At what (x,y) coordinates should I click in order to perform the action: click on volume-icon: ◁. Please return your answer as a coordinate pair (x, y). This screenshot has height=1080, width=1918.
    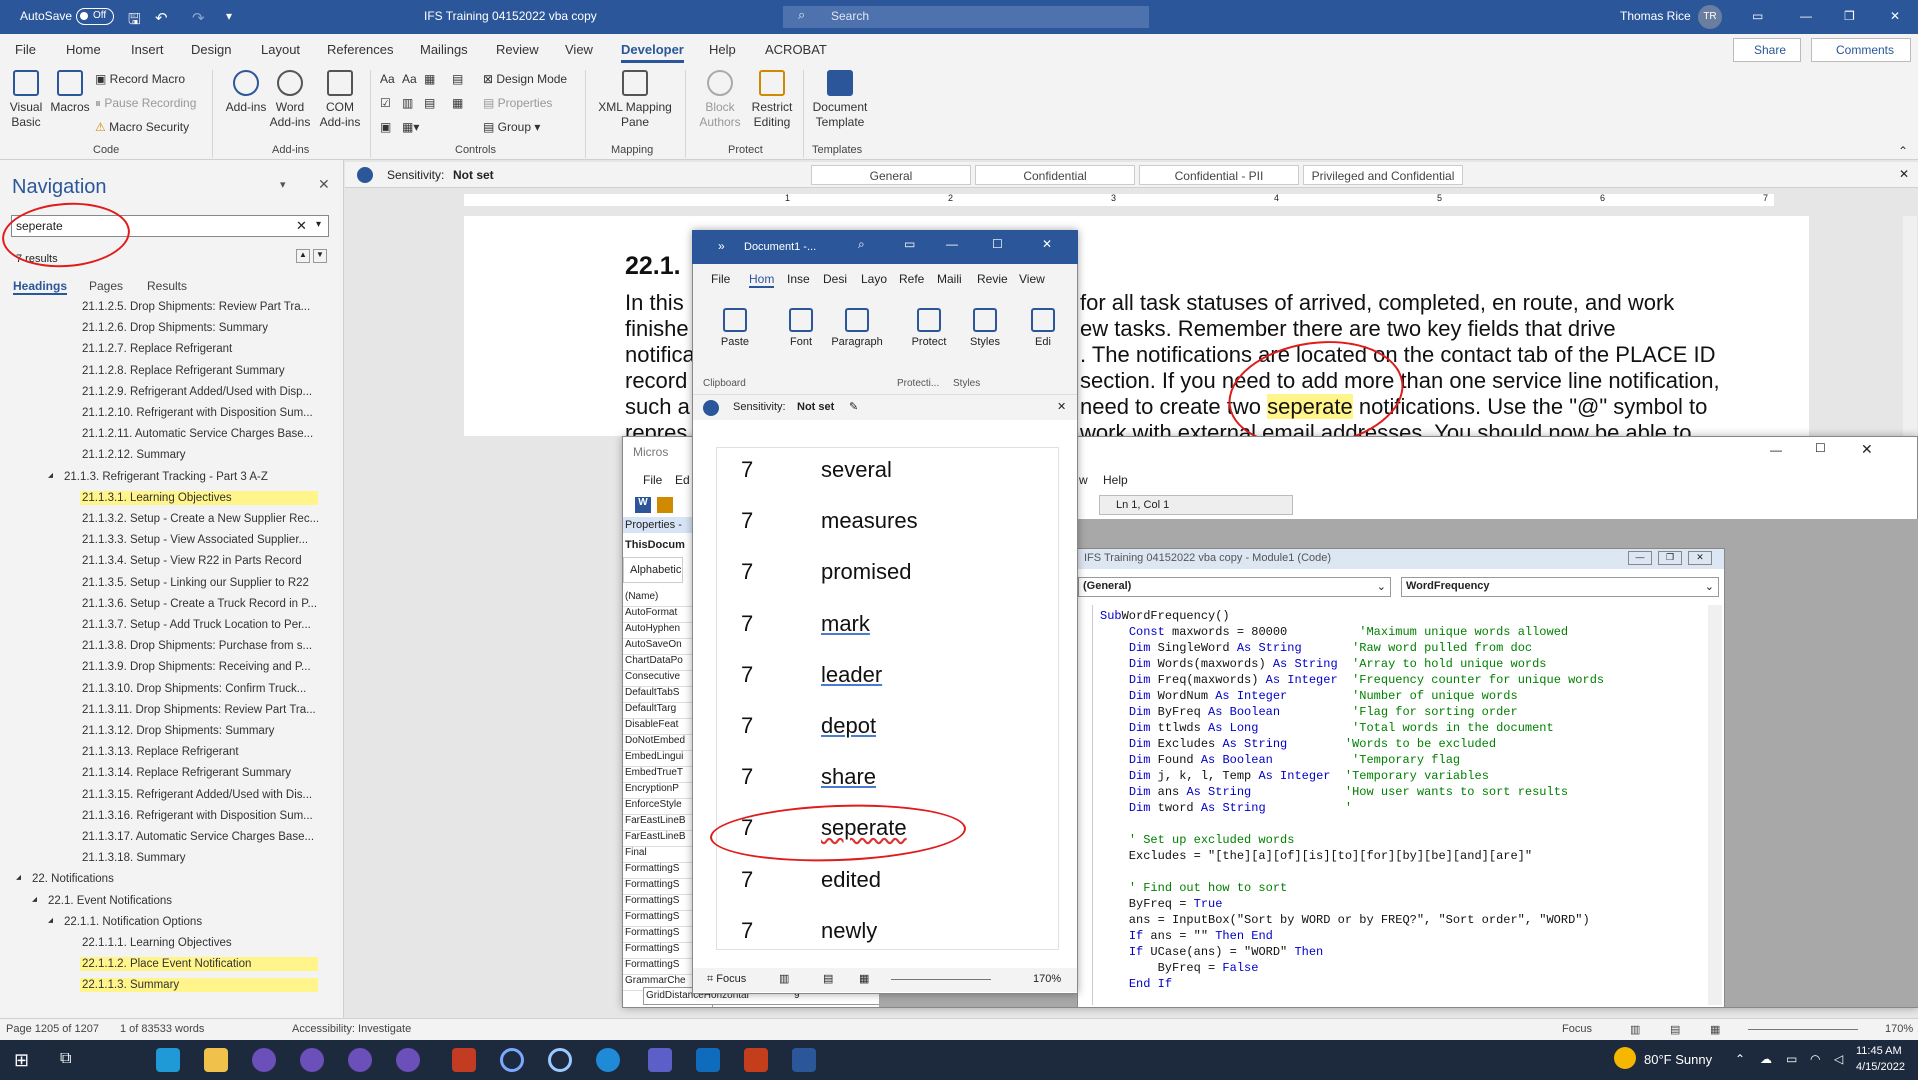
    Looking at the image, I should click on (1838, 1059).